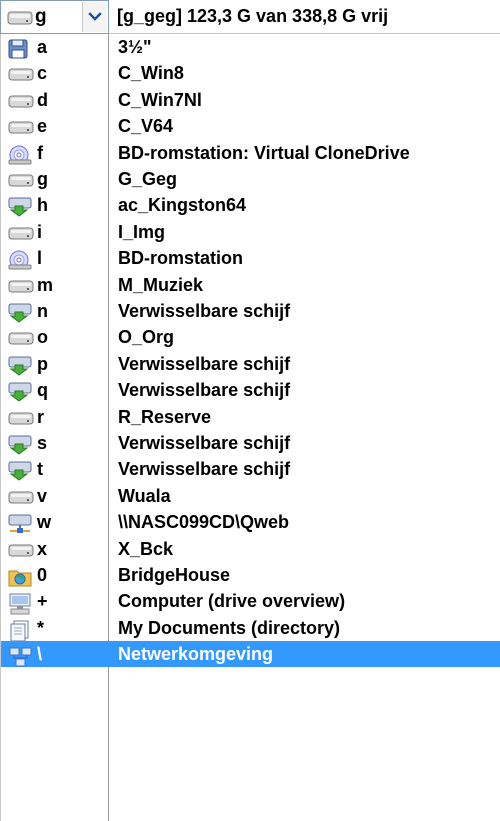 The height and width of the screenshot is (821, 500). I want to click on drive-row: * My Documents (directory), so click(250, 628).